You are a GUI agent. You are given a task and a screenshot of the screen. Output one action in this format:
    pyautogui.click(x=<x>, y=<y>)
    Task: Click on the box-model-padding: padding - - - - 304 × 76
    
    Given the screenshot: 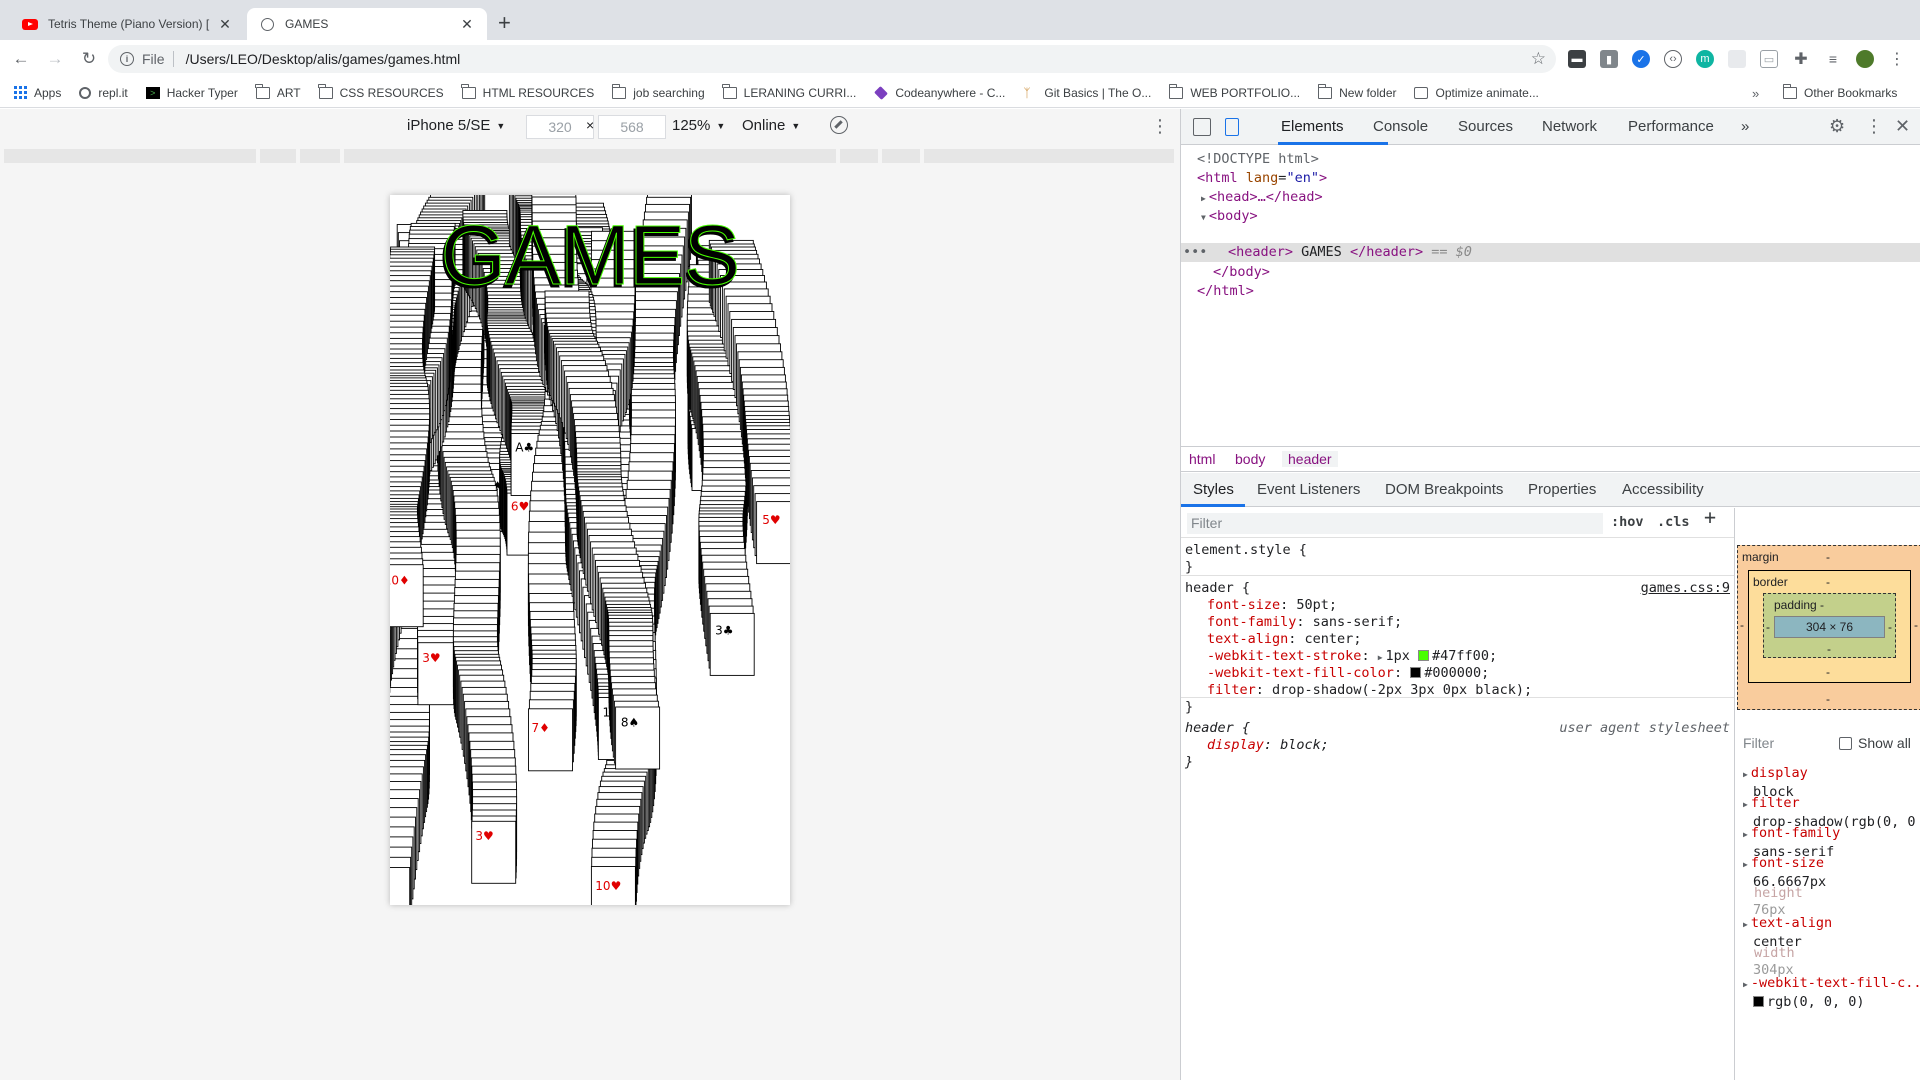 What is the action you would take?
    pyautogui.click(x=1829, y=625)
    